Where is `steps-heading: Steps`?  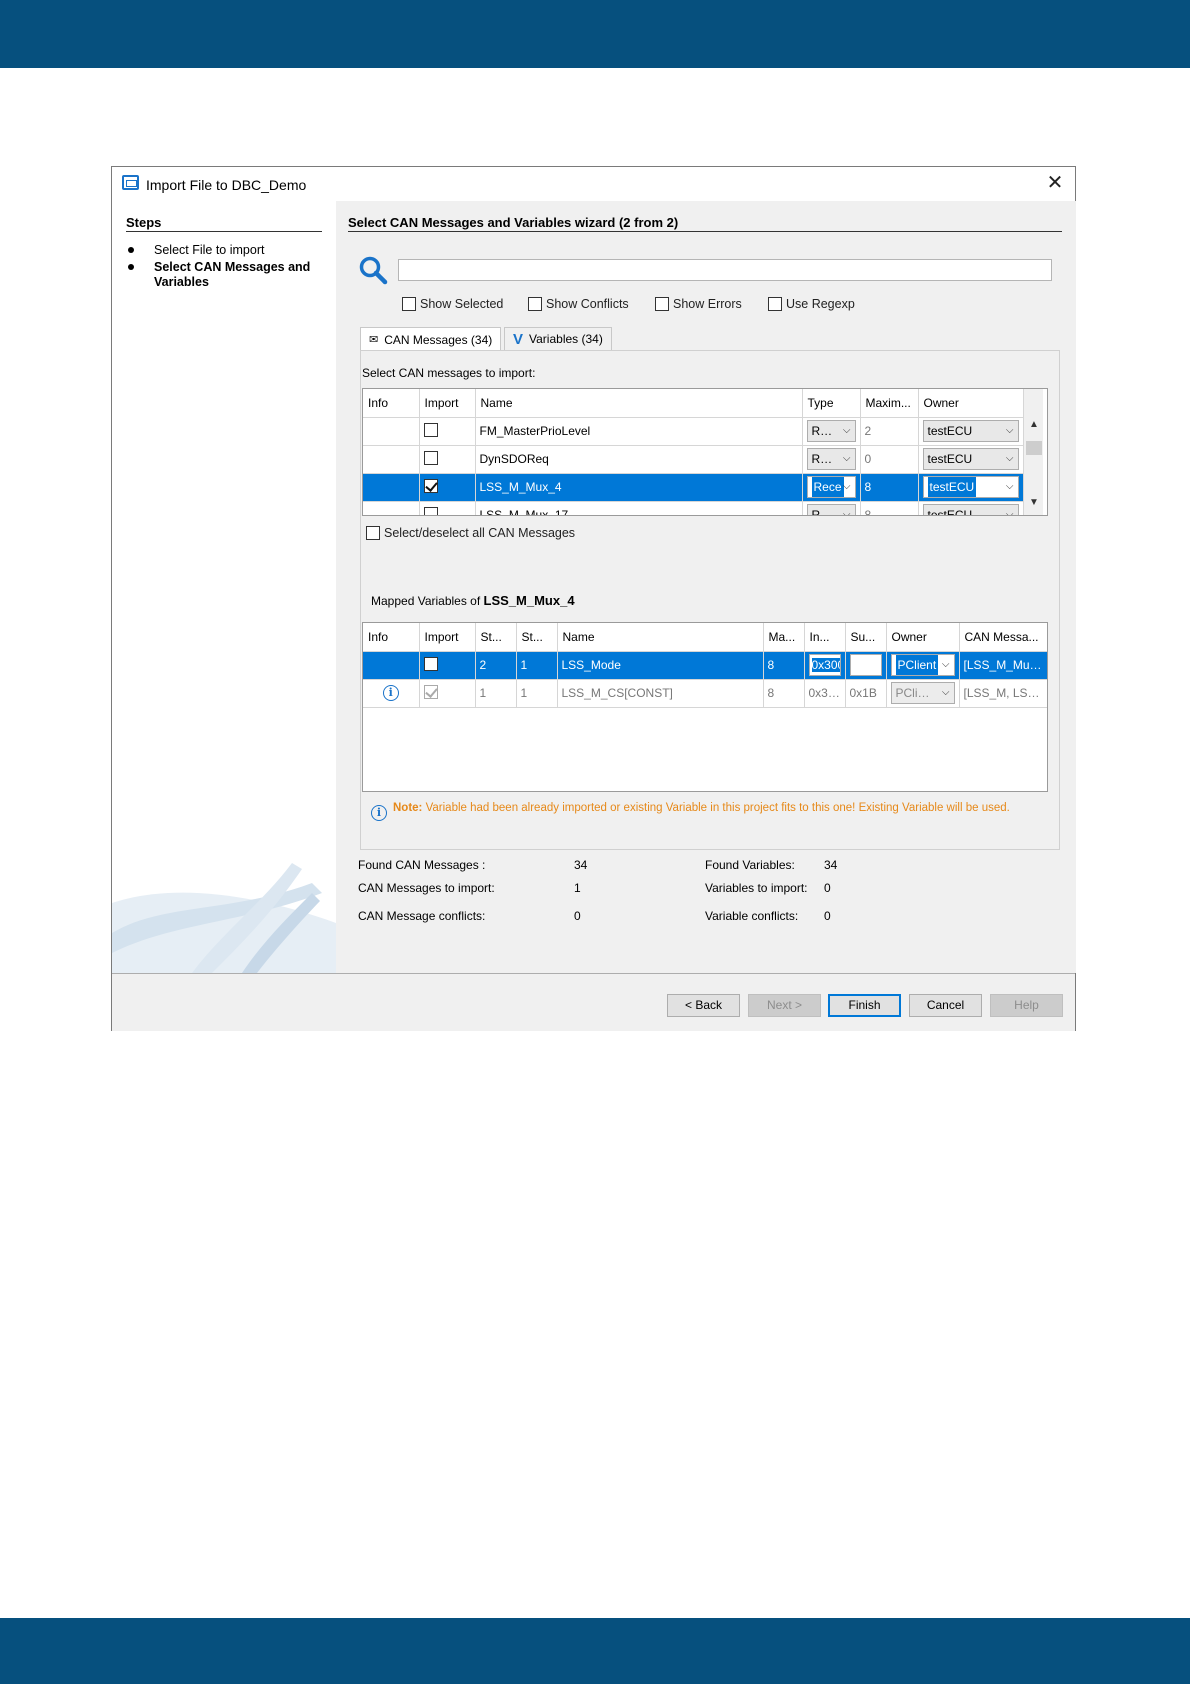
steps-heading: Steps is located at coordinates (224, 223).